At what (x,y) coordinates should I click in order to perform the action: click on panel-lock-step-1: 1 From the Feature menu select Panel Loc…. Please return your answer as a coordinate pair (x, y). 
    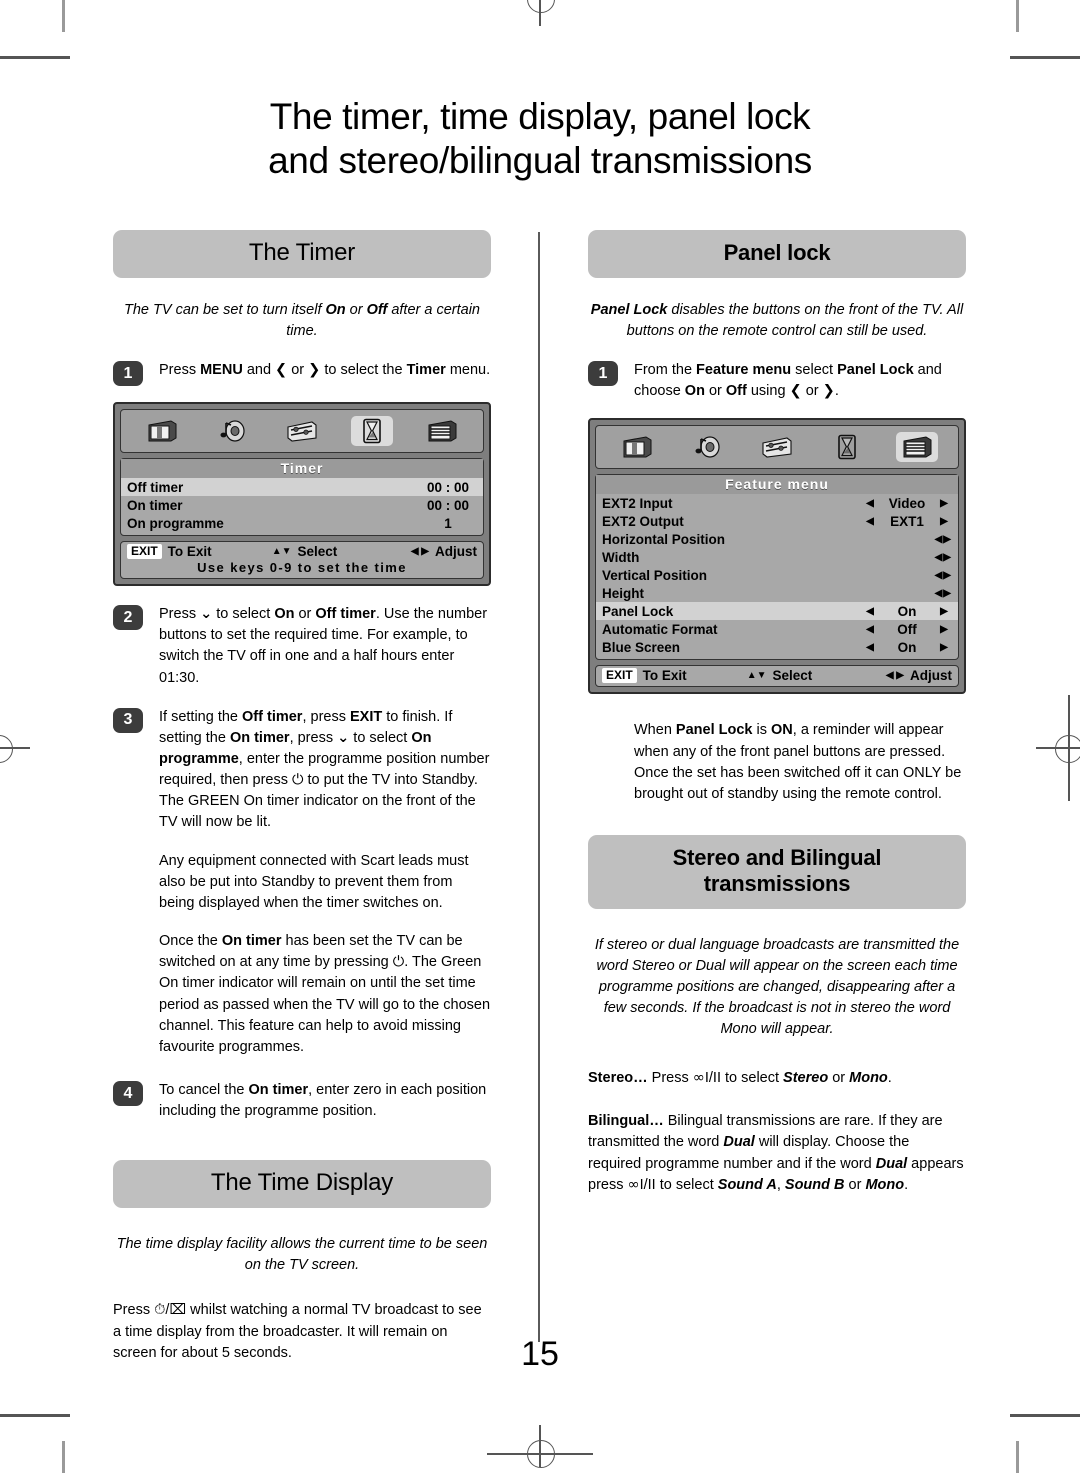
    Looking at the image, I should click on (777, 381).